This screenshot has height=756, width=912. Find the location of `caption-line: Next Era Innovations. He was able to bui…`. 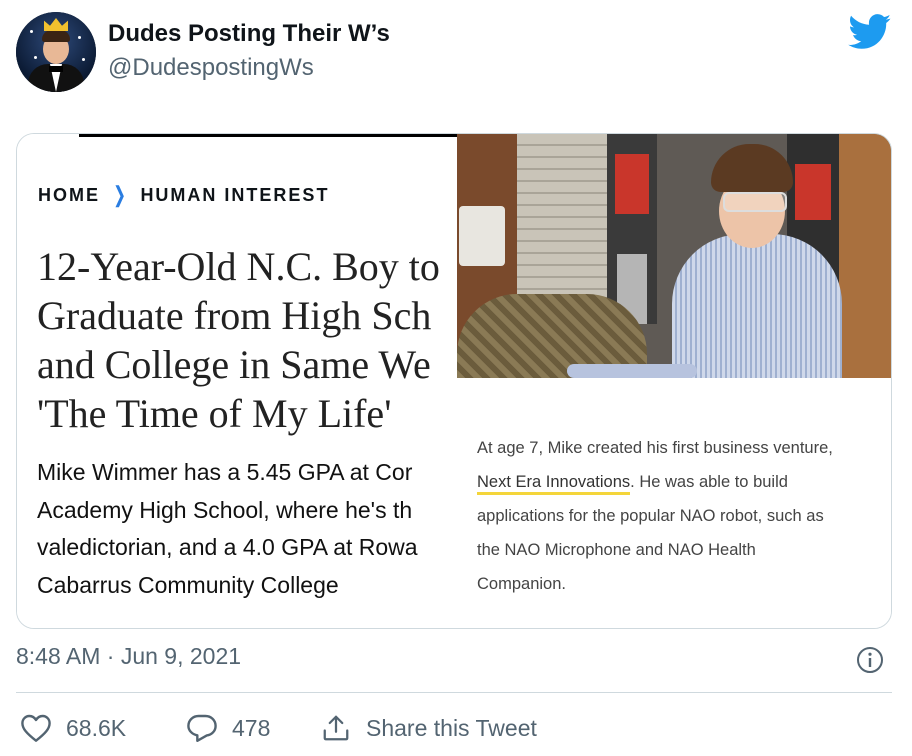

caption-line: Next Era Innovations. He was able to bui… is located at coordinates (677, 482).